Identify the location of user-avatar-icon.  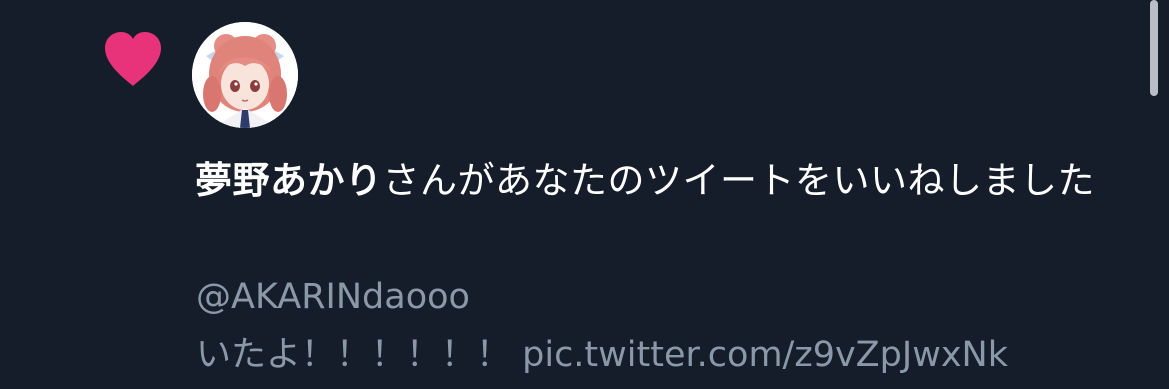
(245, 75).